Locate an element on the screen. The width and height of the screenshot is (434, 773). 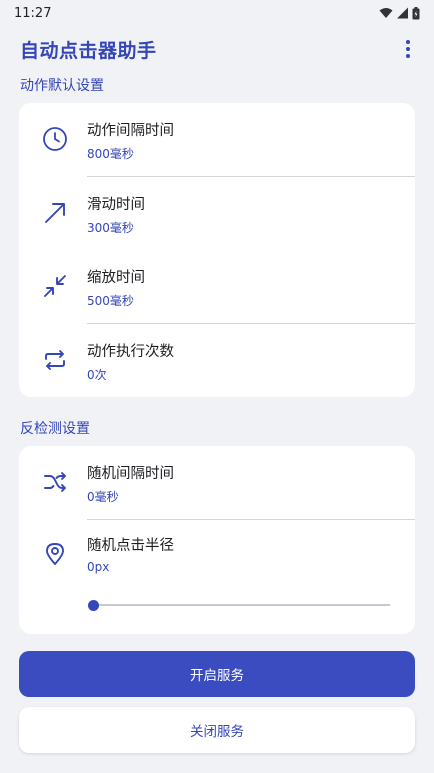
setting-value: 500毫秒 is located at coordinates (110, 301).